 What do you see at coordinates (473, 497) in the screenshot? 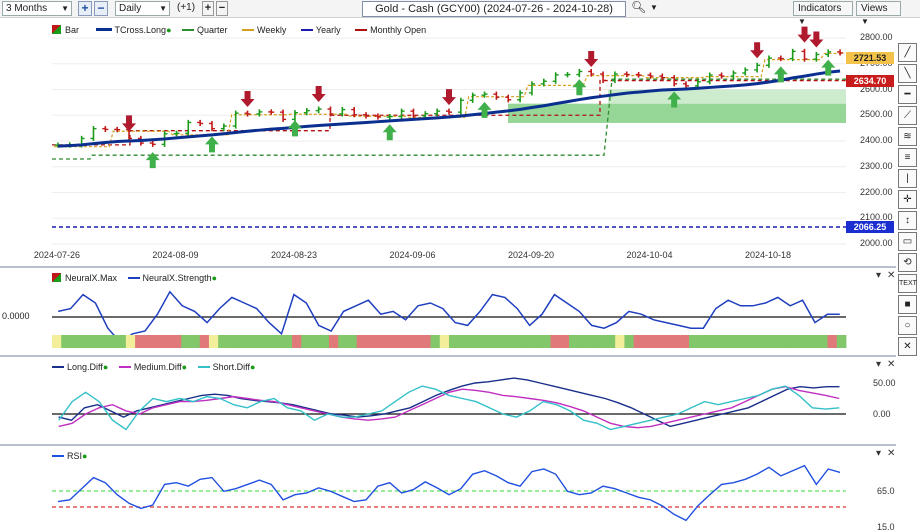
I see `rsi-pane: 65.0 15.0` at bounding box center [473, 497].